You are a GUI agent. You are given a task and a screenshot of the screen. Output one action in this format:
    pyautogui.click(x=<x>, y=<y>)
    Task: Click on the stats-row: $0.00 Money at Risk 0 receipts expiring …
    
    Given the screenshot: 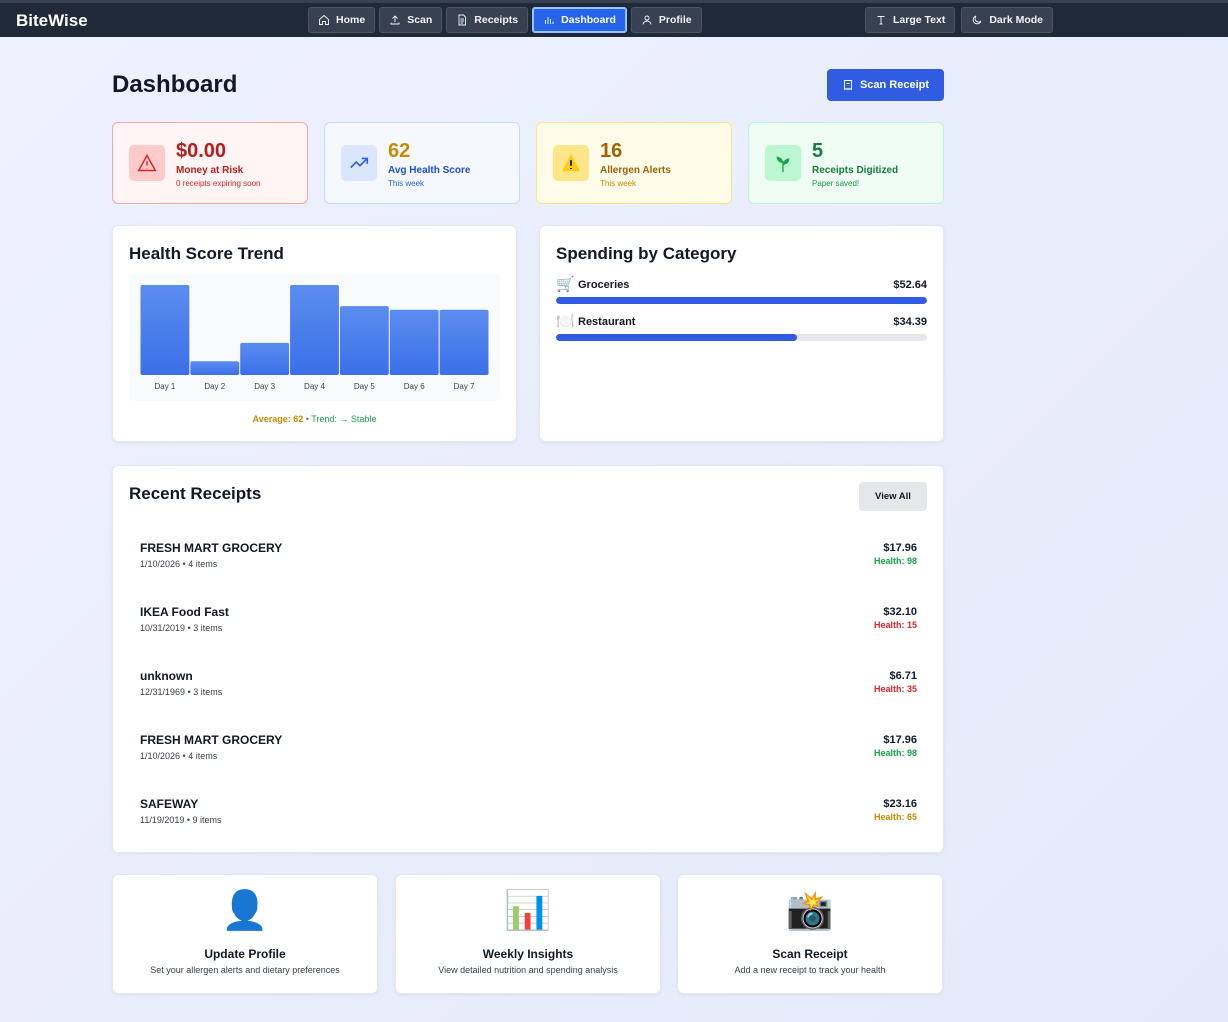 What is the action you would take?
    pyautogui.click(x=528, y=163)
    